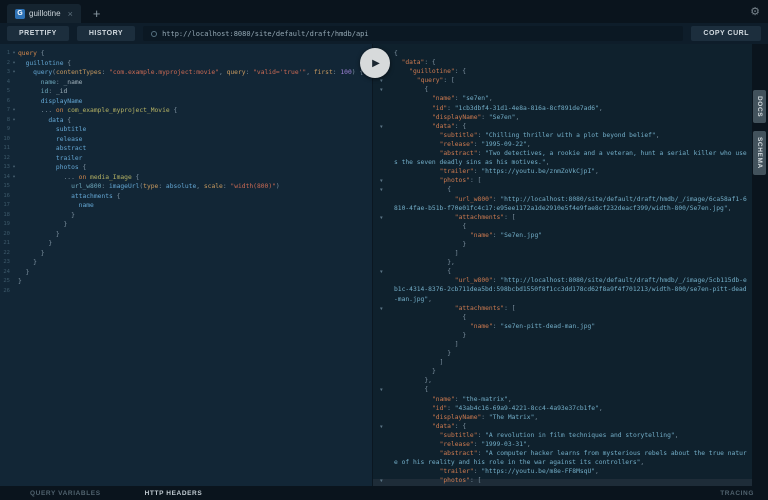  I want to click on endpoint-url-input, so click(419, 33).